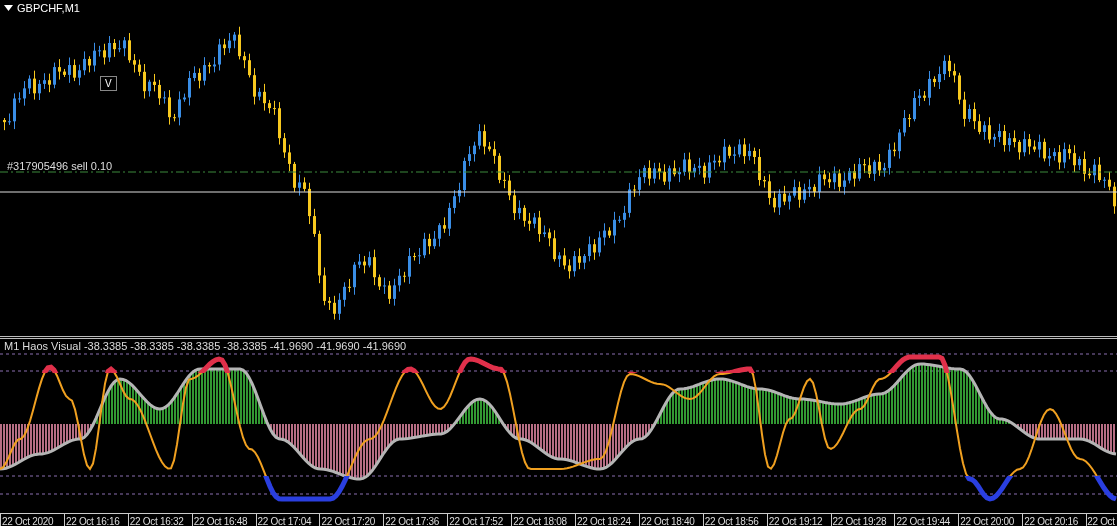 The width and height of the screenshot is (1117, 526). Describe the element at coordinates (862, 520) in the screenshot. I see `time-label: 22 Oct 19:28` at that location.